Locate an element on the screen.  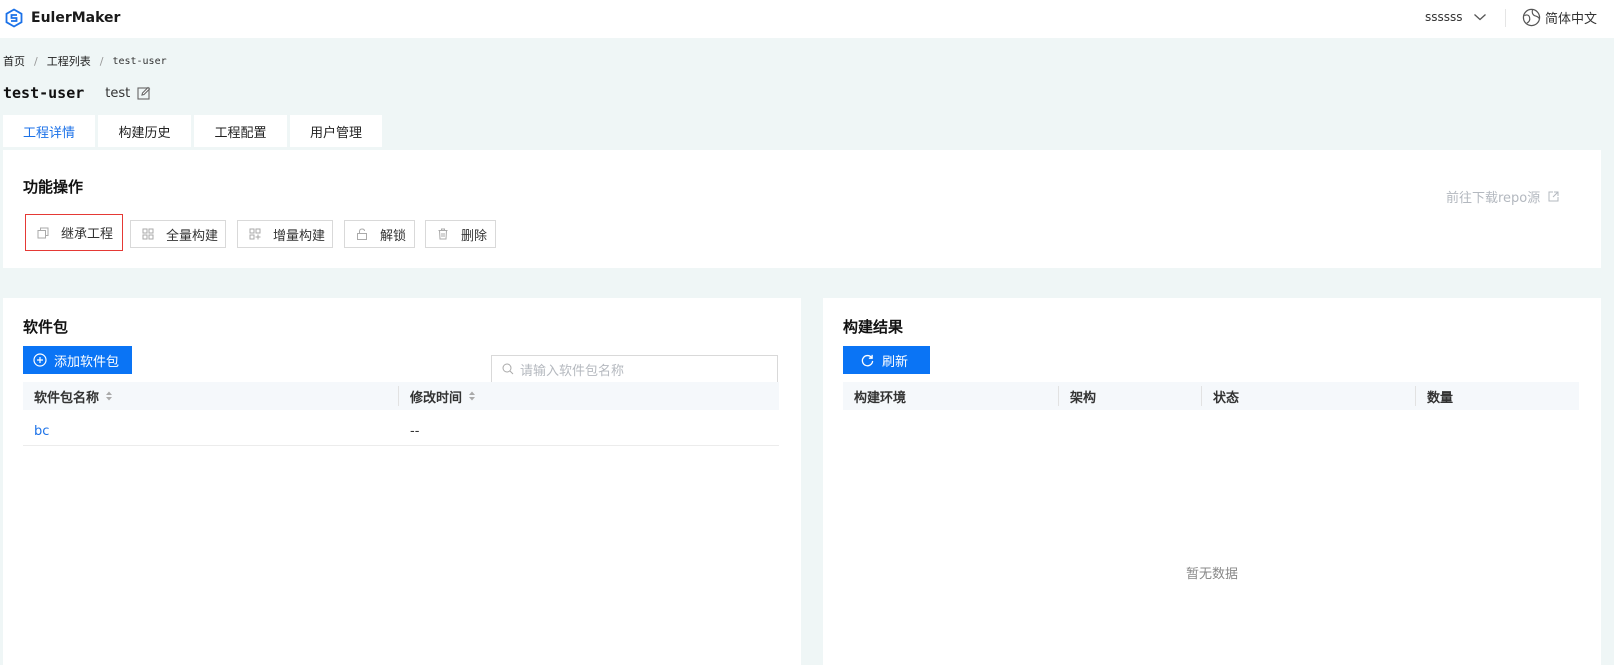
unlock-label: 解锁 is located at coordinates (393, 236).